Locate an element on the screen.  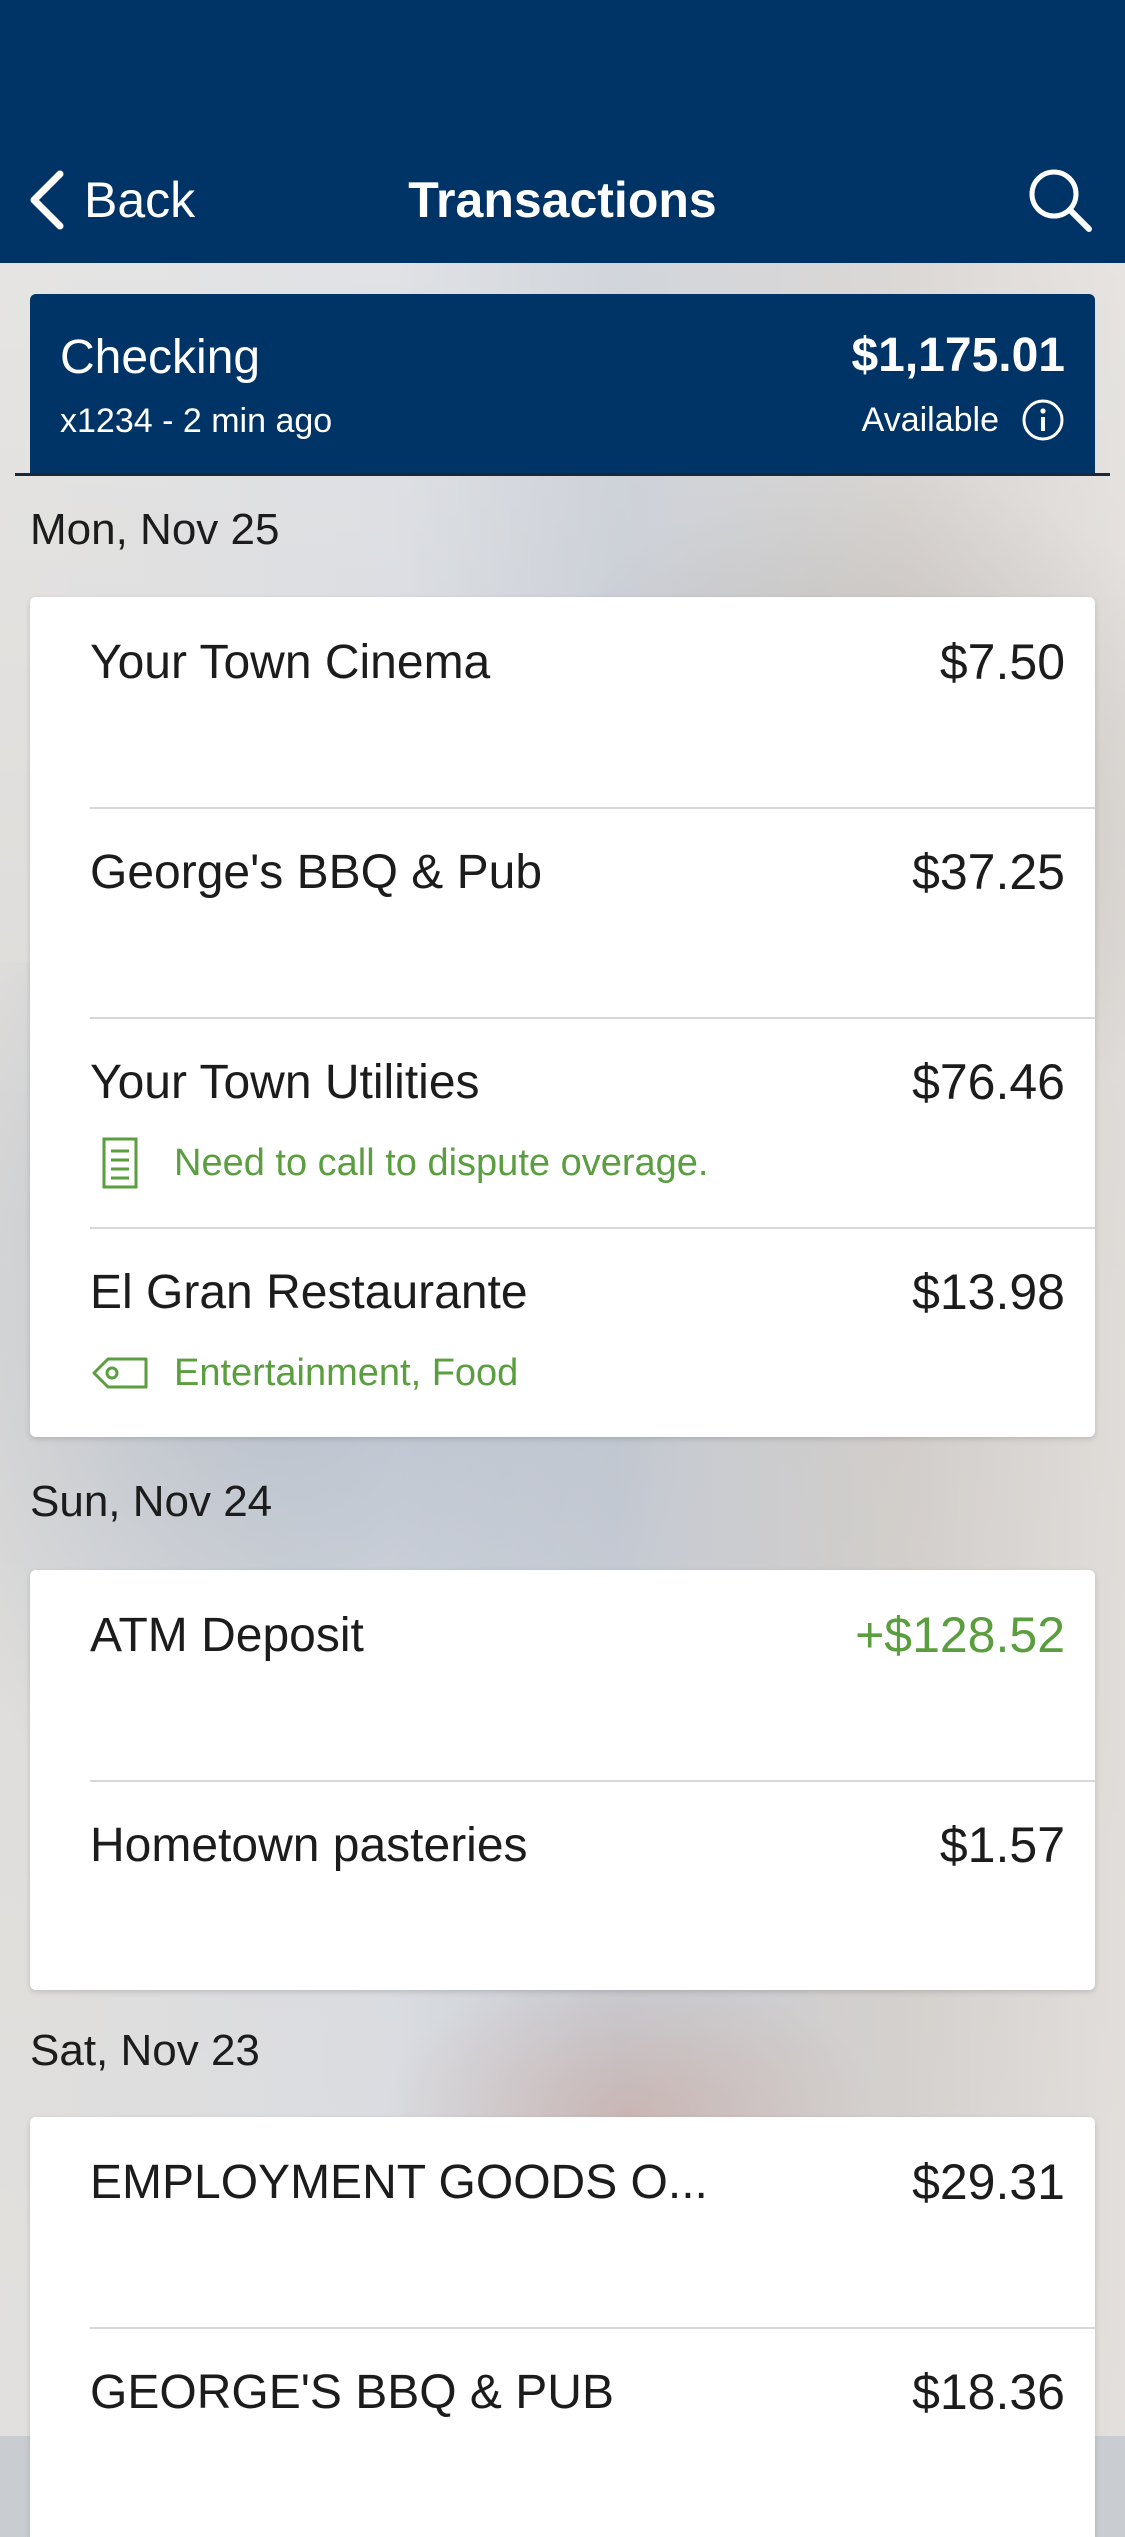
transaction-amount: $76.46 is located at coordinates (988, 1082).